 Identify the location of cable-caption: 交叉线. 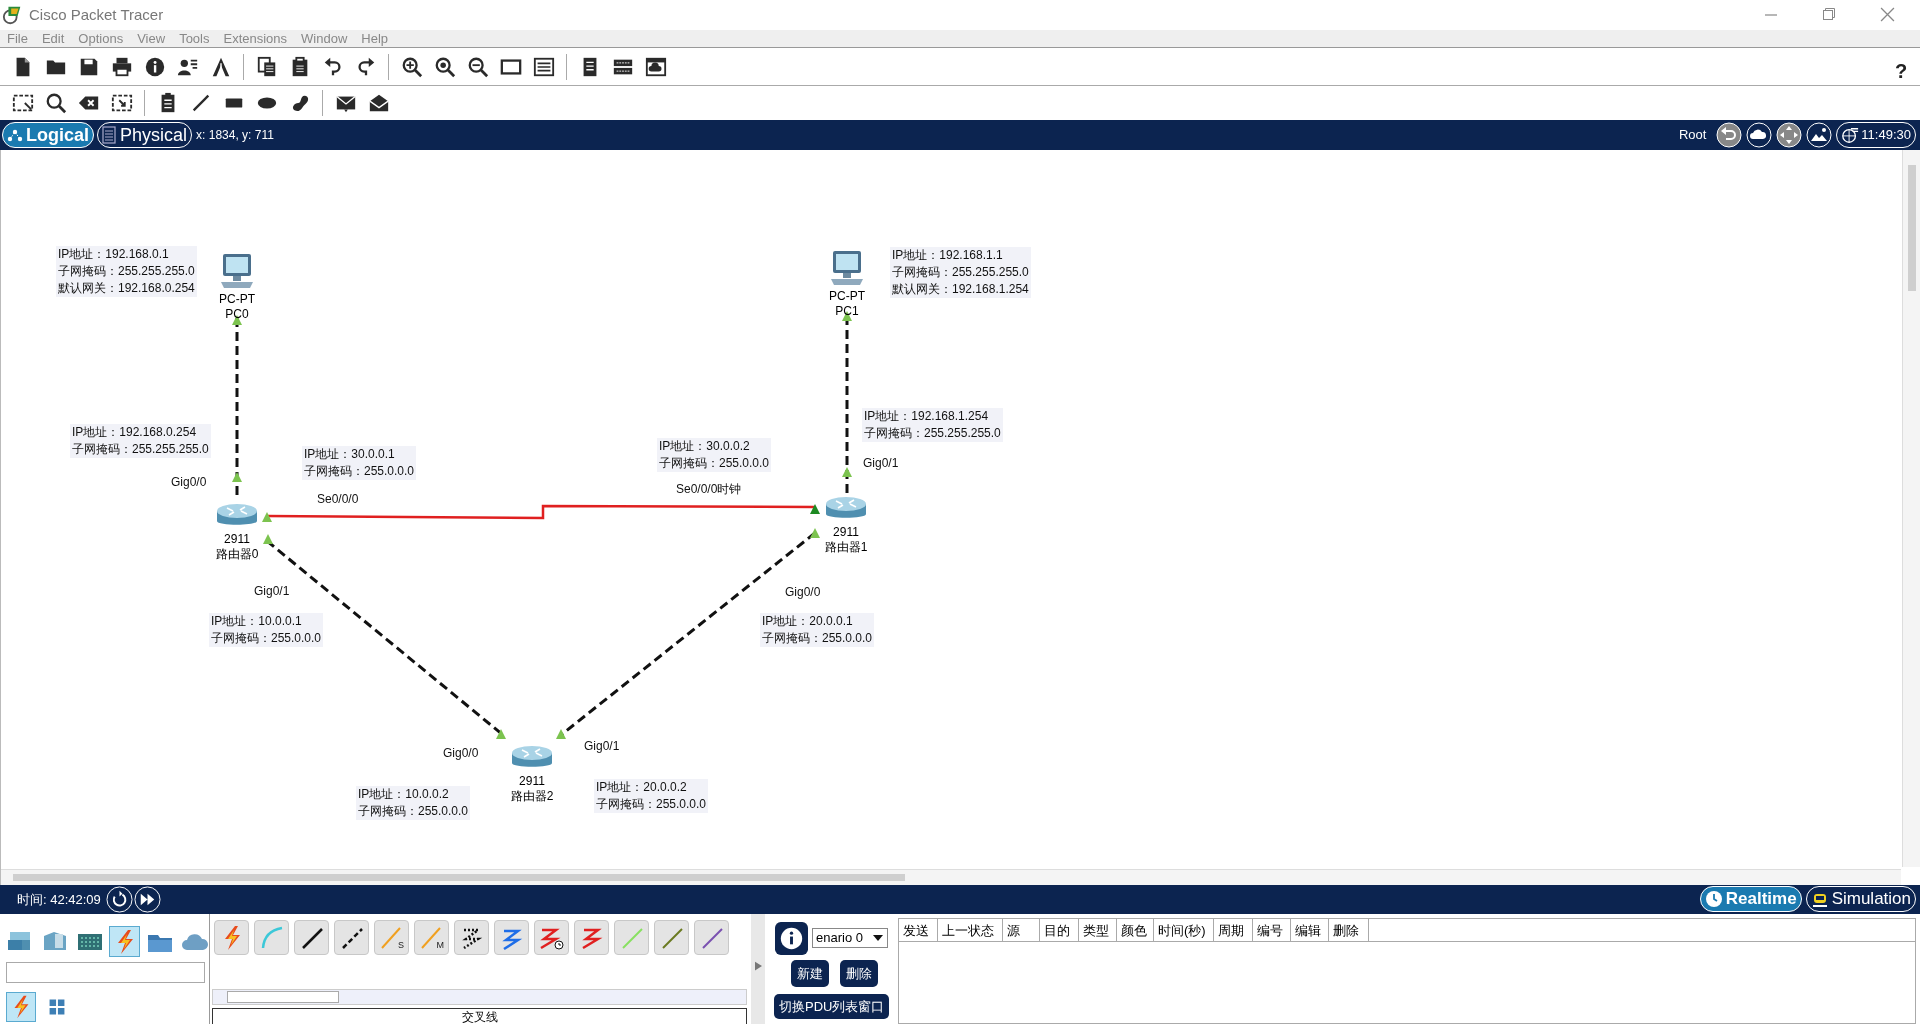
(479, 1016).